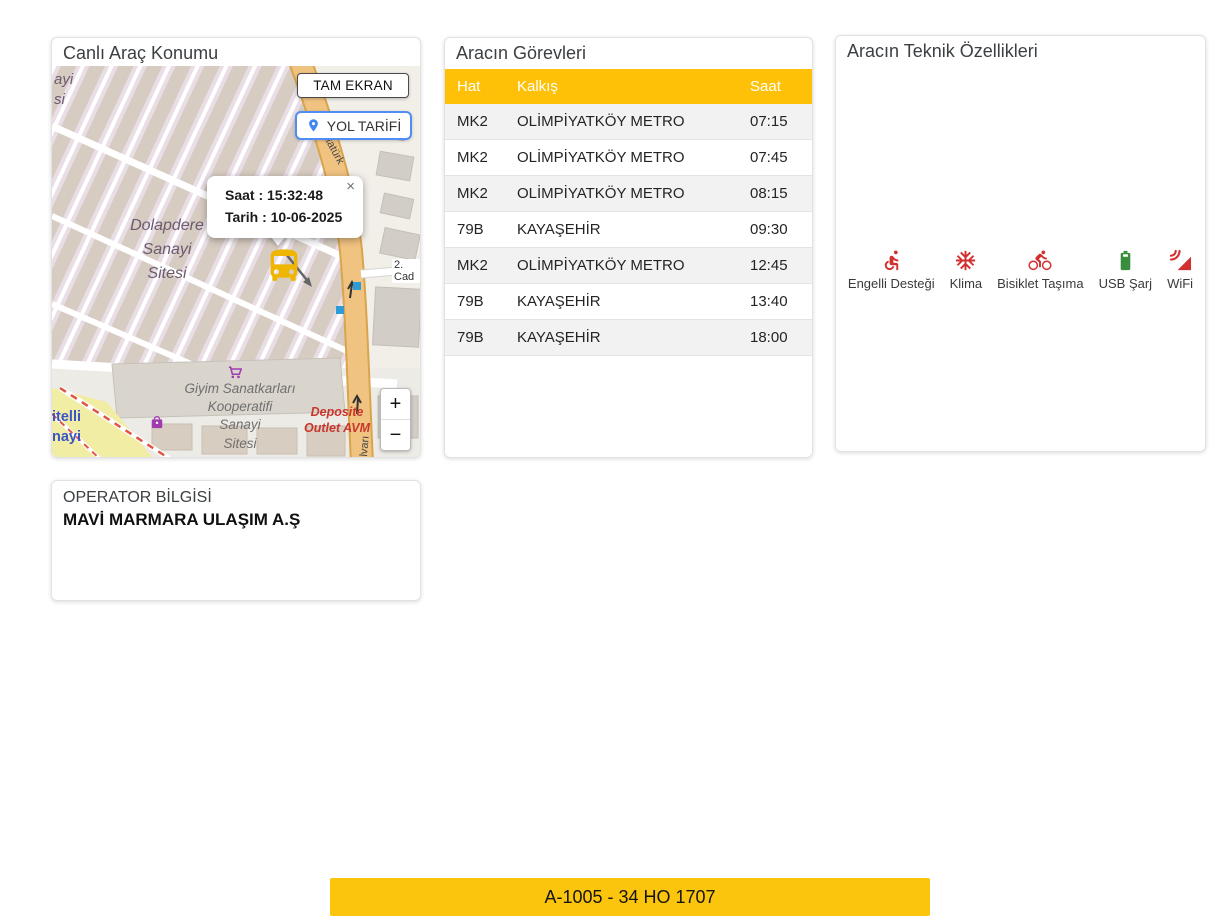  I want to click on map-label-partial-site: ayi si, so click(64, 89).